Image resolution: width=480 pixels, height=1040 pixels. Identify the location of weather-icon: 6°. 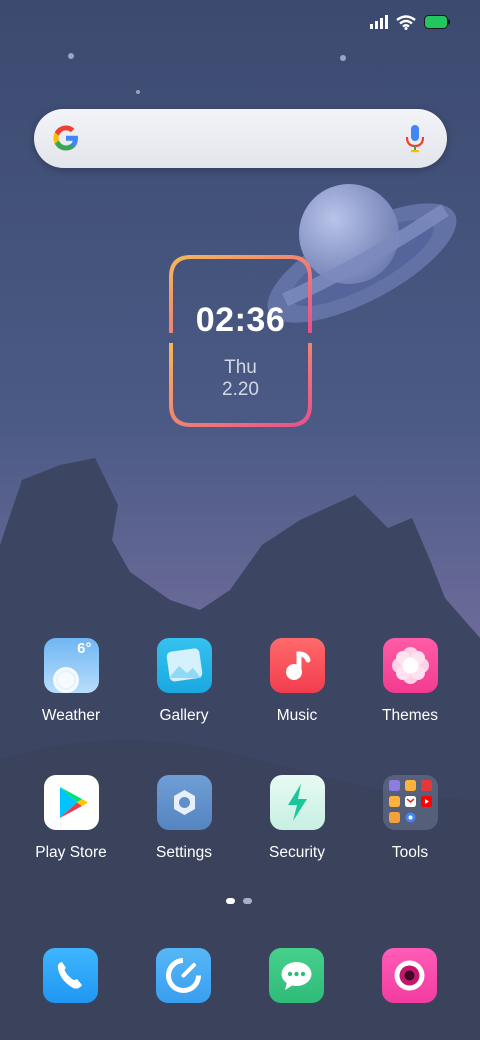
(71, 665).